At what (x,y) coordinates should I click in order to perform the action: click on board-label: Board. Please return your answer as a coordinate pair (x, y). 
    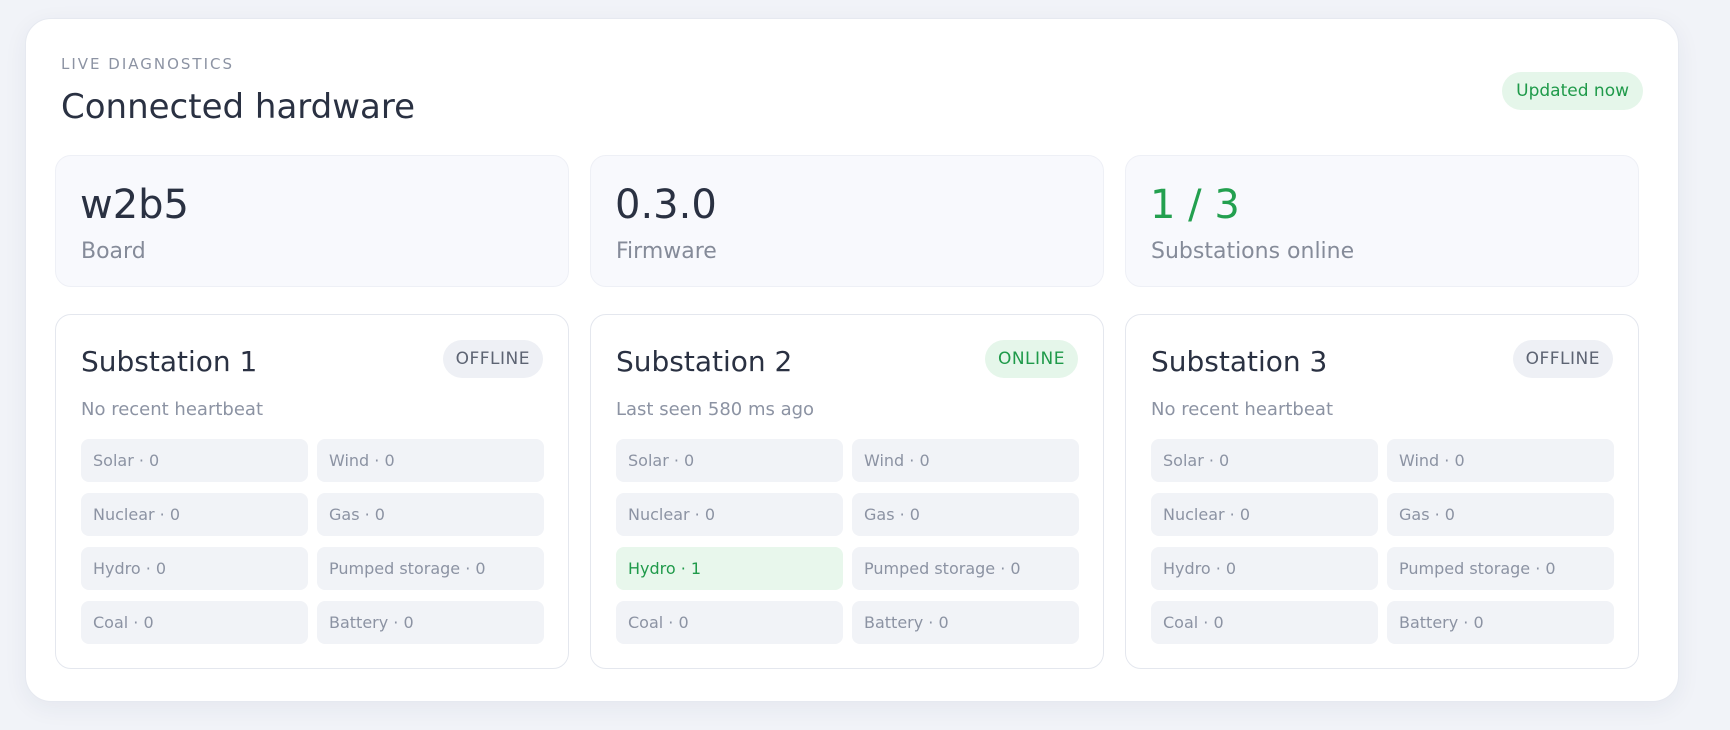
    Looking at the image, I should click on (113, 251).